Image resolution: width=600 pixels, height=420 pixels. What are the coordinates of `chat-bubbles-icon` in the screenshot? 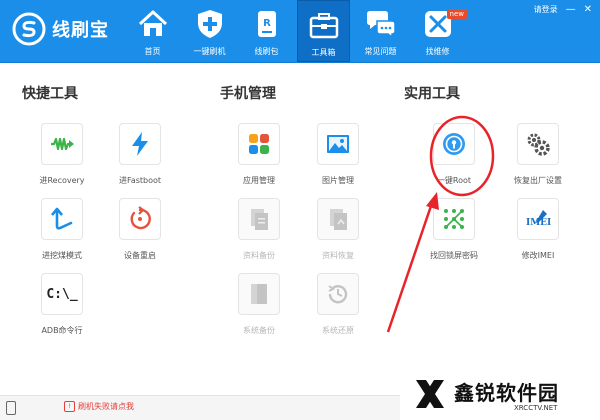 It's located at (381, 25).